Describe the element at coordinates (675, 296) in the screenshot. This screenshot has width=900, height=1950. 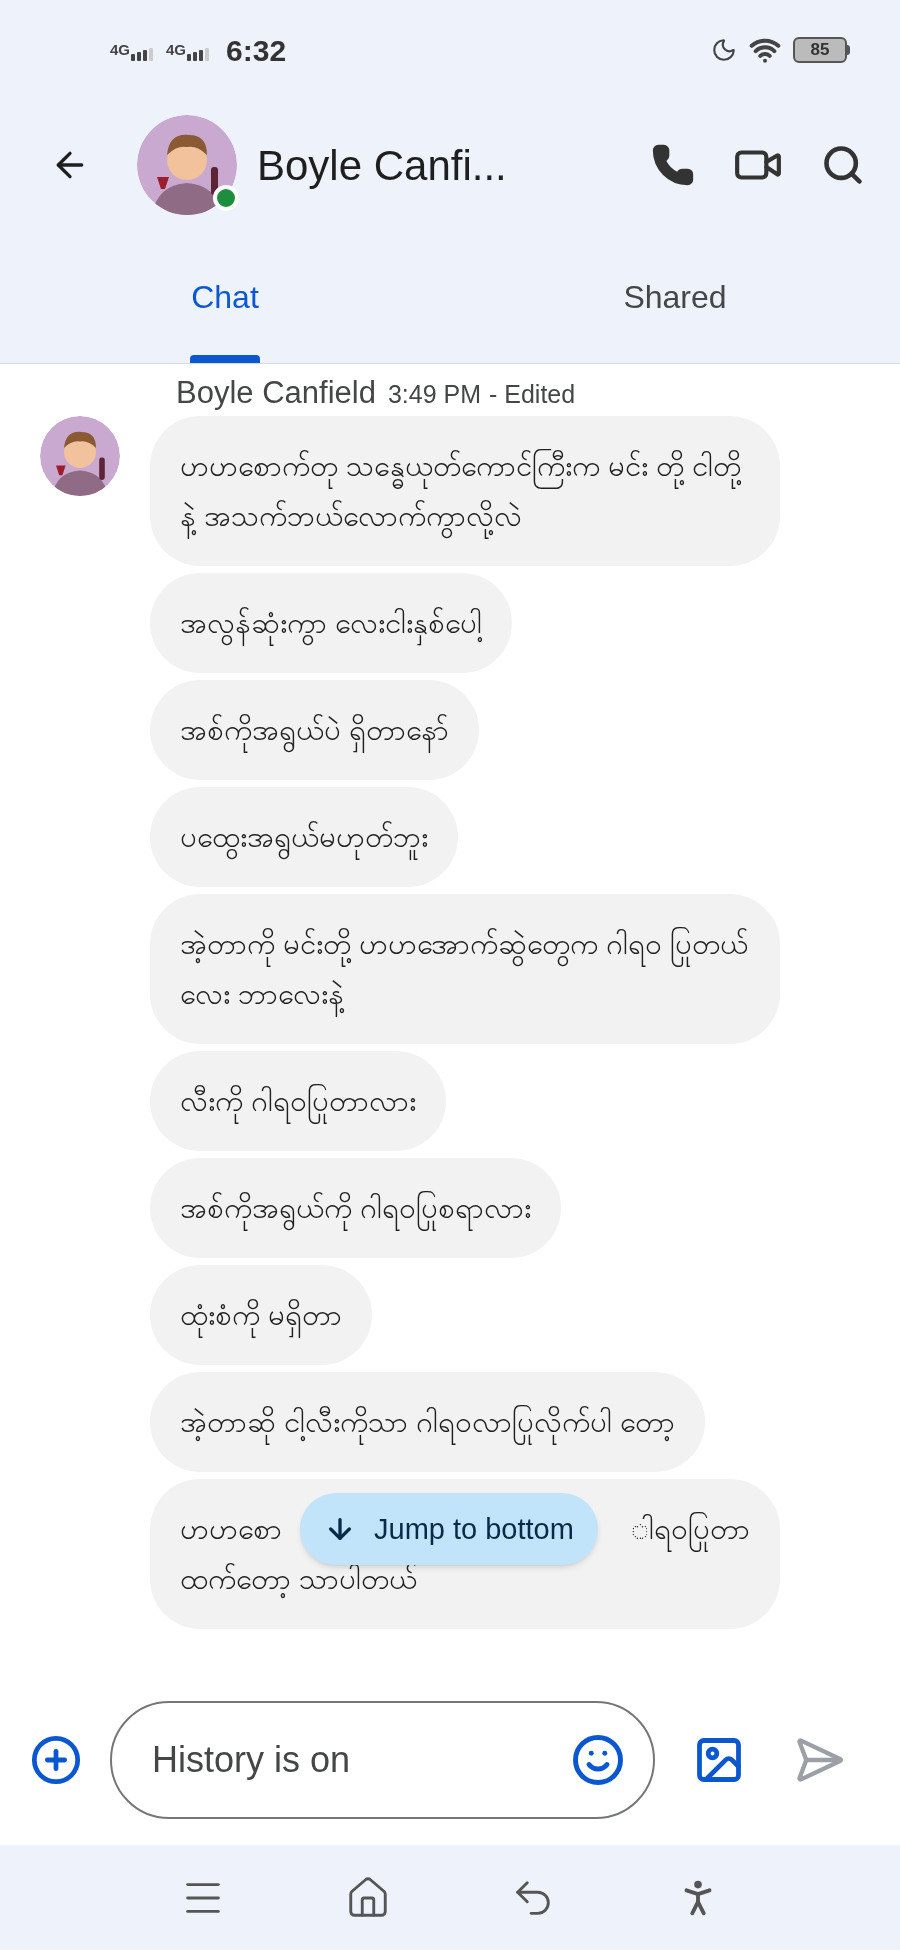
I see `tab: Shared` at that location.